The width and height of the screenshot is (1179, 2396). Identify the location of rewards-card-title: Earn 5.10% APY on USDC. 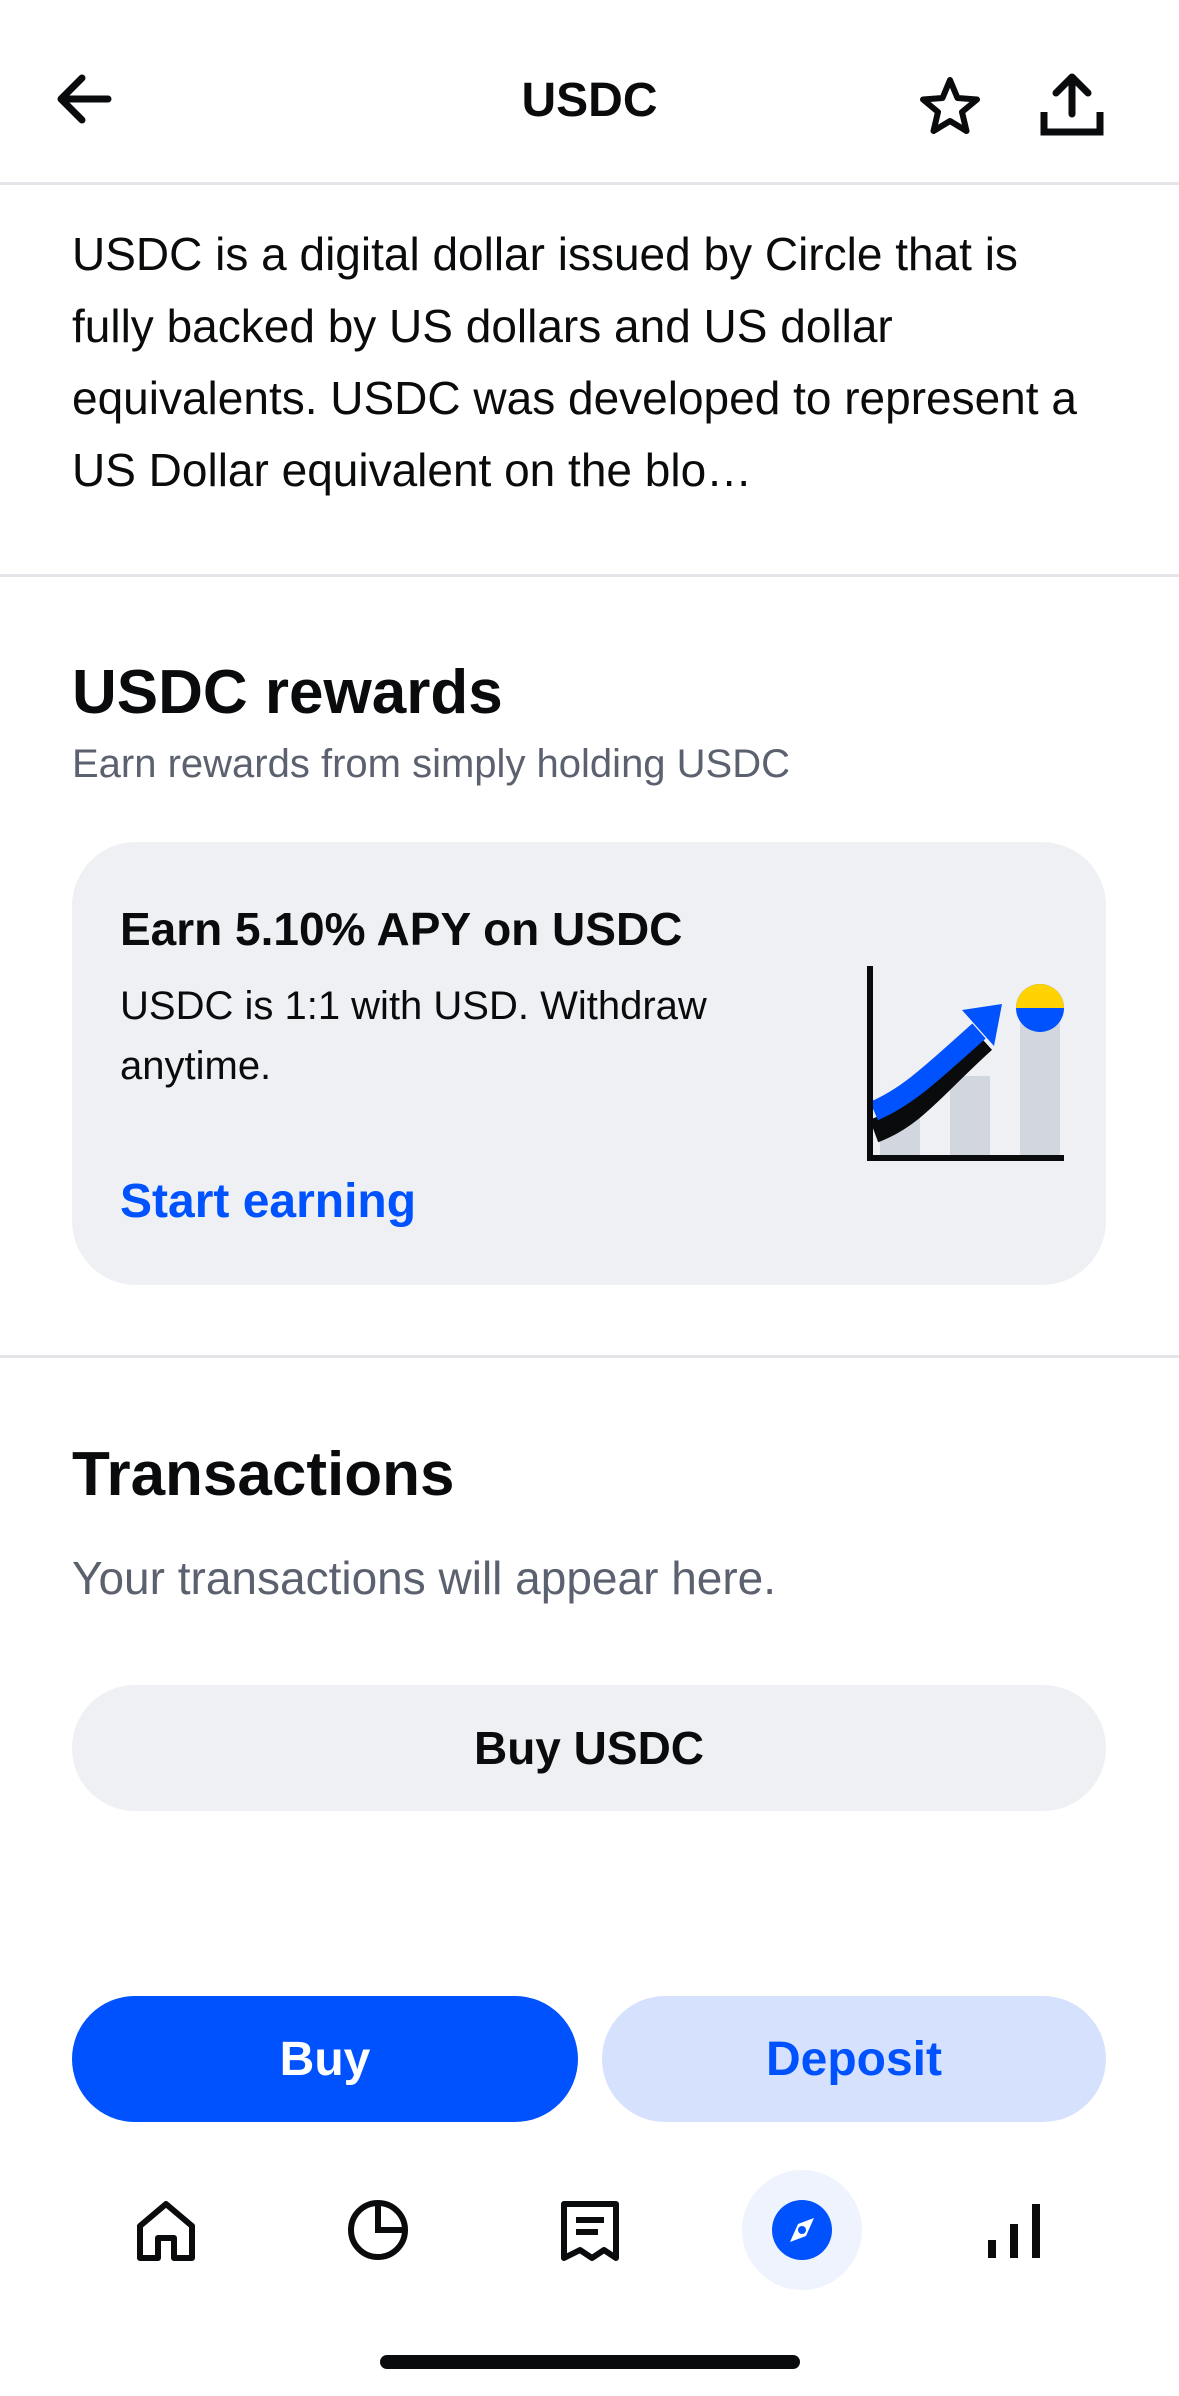
(401, 929).